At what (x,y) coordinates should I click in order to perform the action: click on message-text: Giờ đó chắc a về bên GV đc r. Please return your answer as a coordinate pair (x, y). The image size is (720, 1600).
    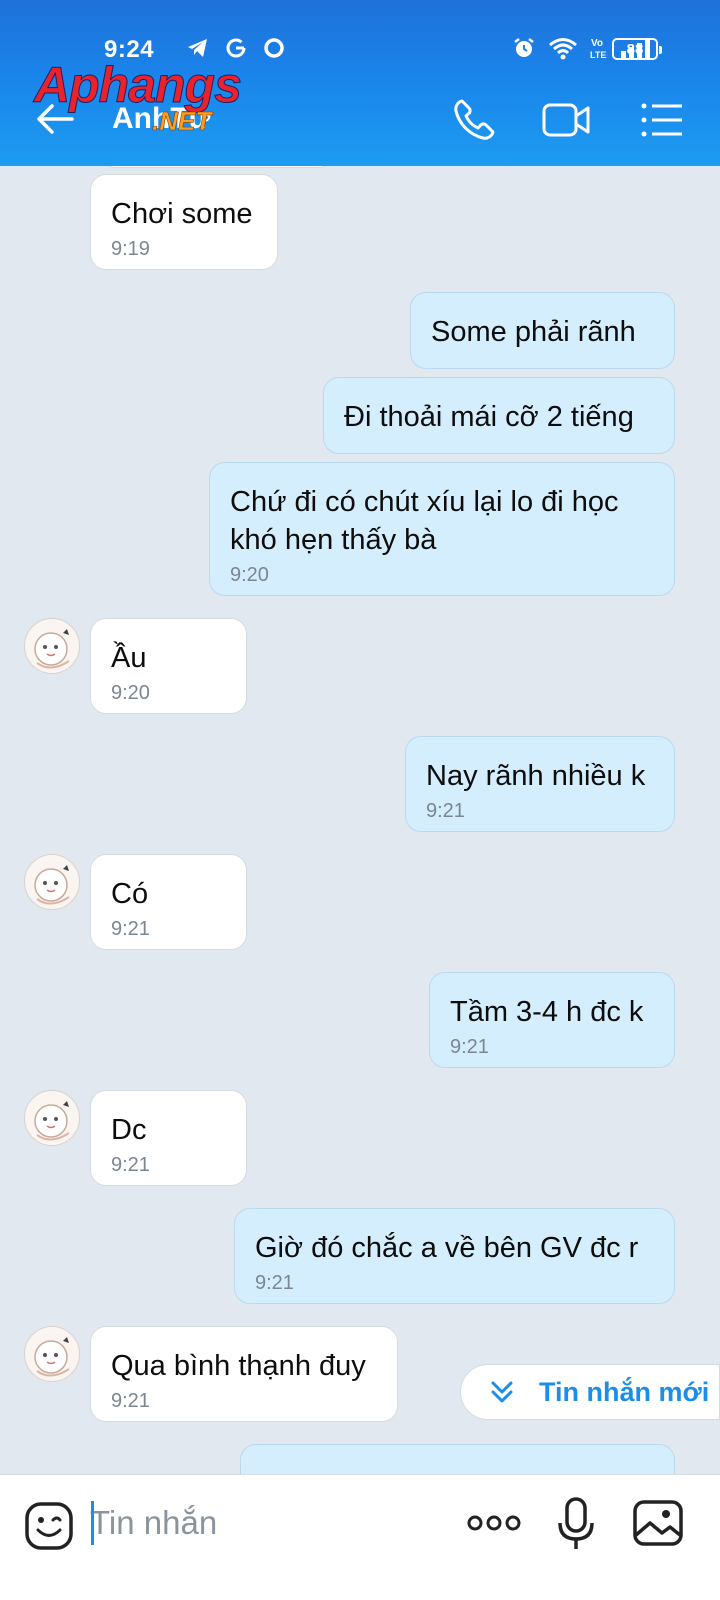
    Looking at the image, I should click on (447, 1248).